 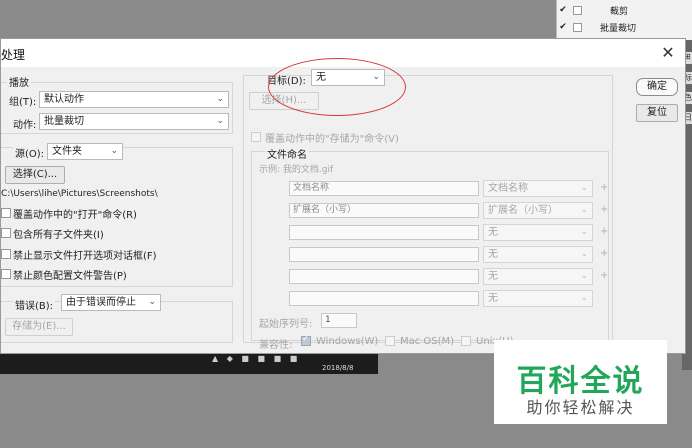 What do you see at coordinates (276, 345) in the screenshot?
I see `compat-label: 兼容性:` at bounding box center [276, 345].